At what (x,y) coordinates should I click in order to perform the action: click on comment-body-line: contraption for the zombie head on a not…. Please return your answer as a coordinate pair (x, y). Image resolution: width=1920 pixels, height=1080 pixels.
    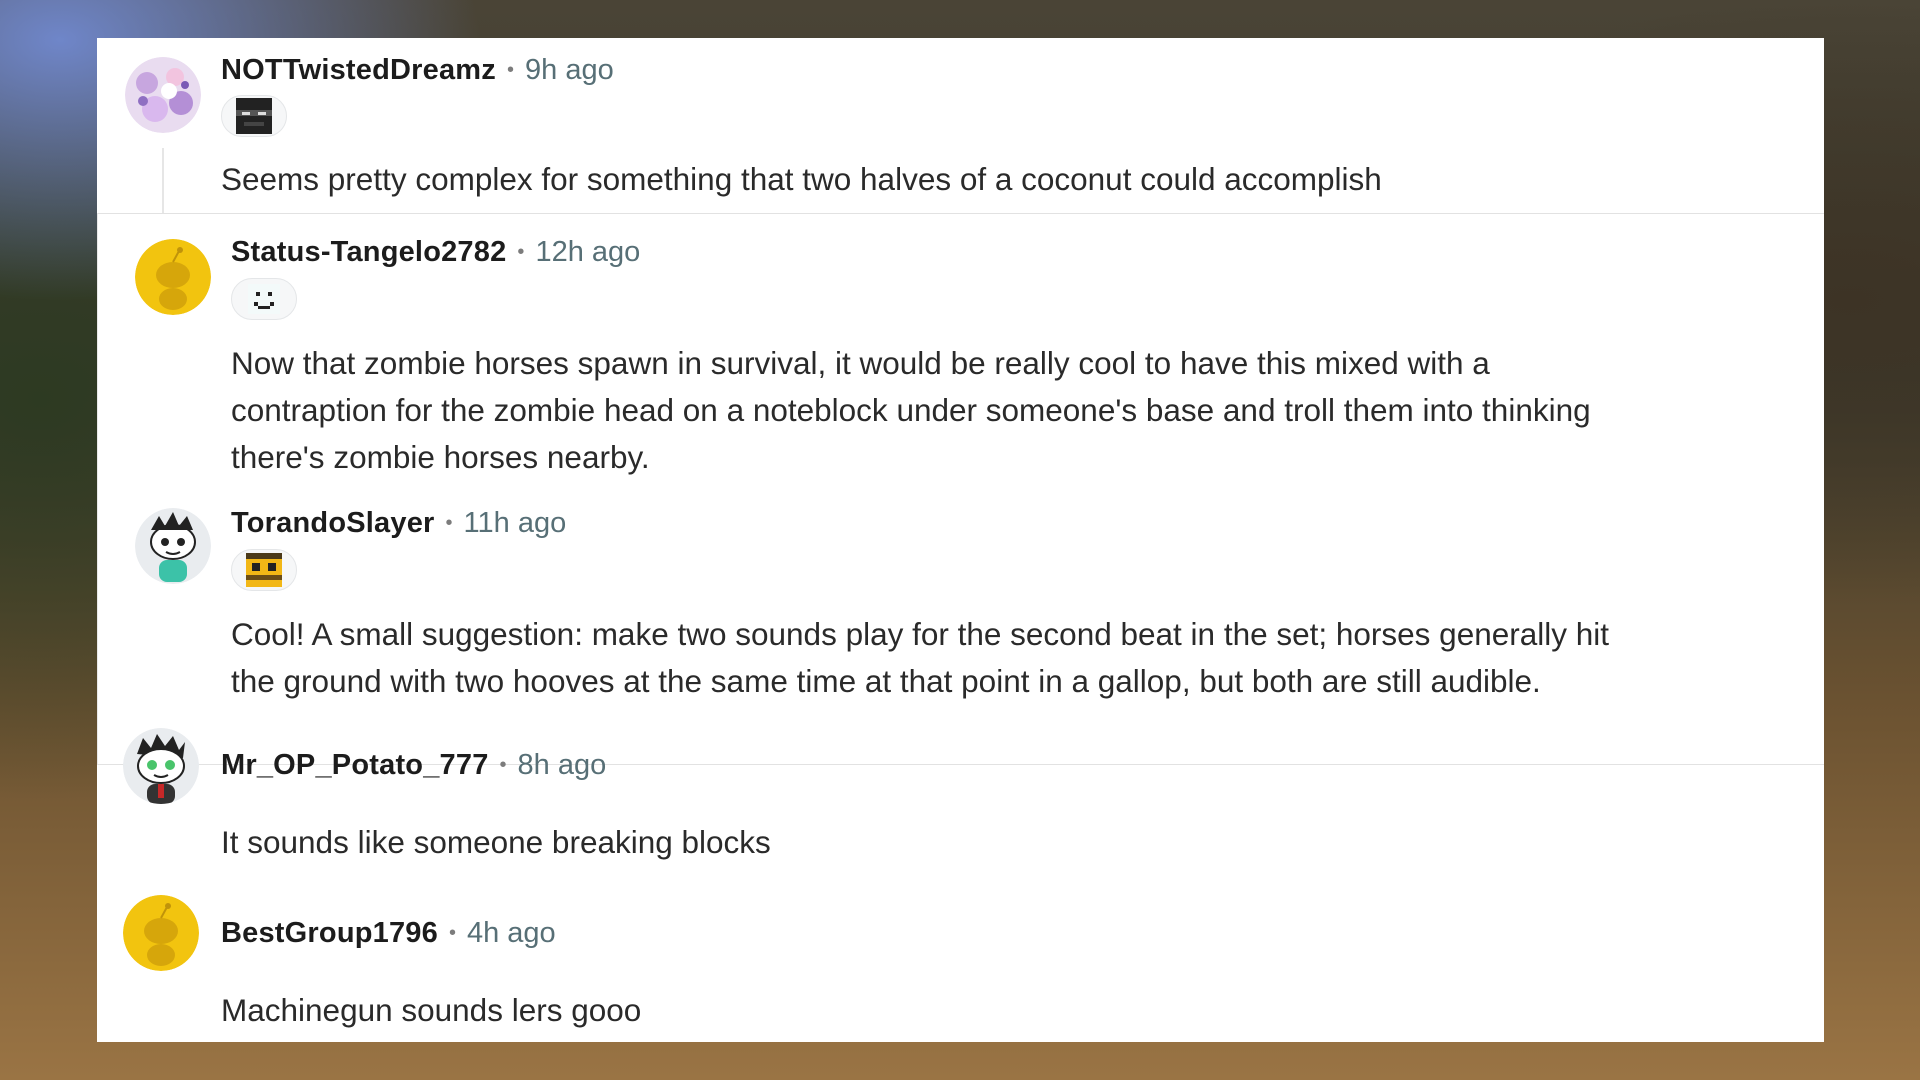
    Looking at the image, I should click on (911, 410).